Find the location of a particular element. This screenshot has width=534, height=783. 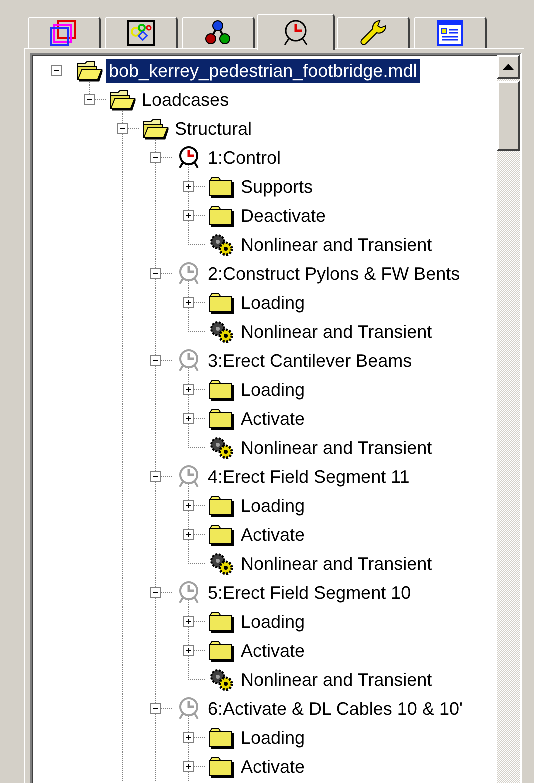

tree-item: Supports is located at coordinates (277, 186).